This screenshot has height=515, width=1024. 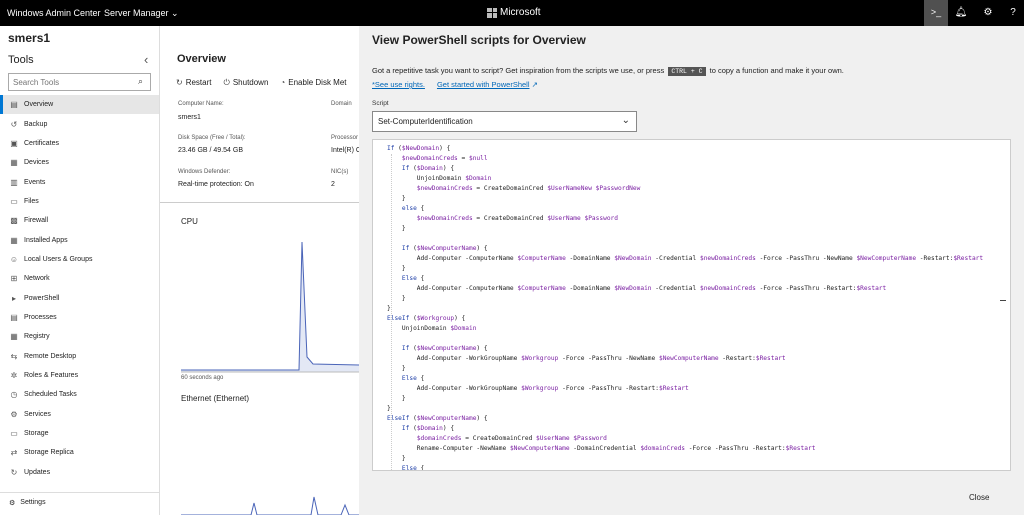 I want to click on tools-heading: Tools, so click(x=21, y=60).